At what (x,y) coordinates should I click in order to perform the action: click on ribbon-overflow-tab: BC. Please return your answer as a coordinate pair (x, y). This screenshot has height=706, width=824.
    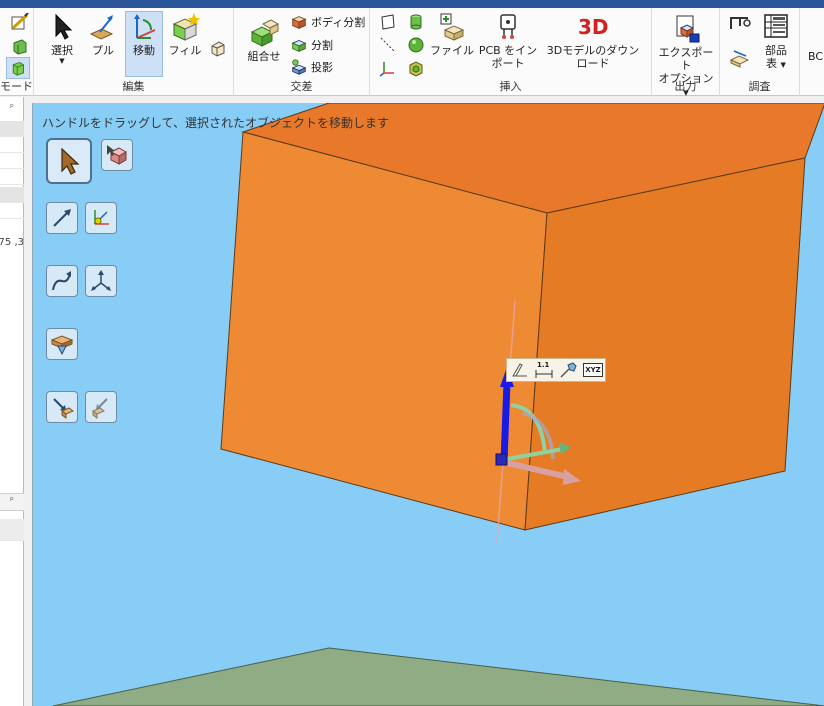
    Looking at the image, I should click on (815, 56).